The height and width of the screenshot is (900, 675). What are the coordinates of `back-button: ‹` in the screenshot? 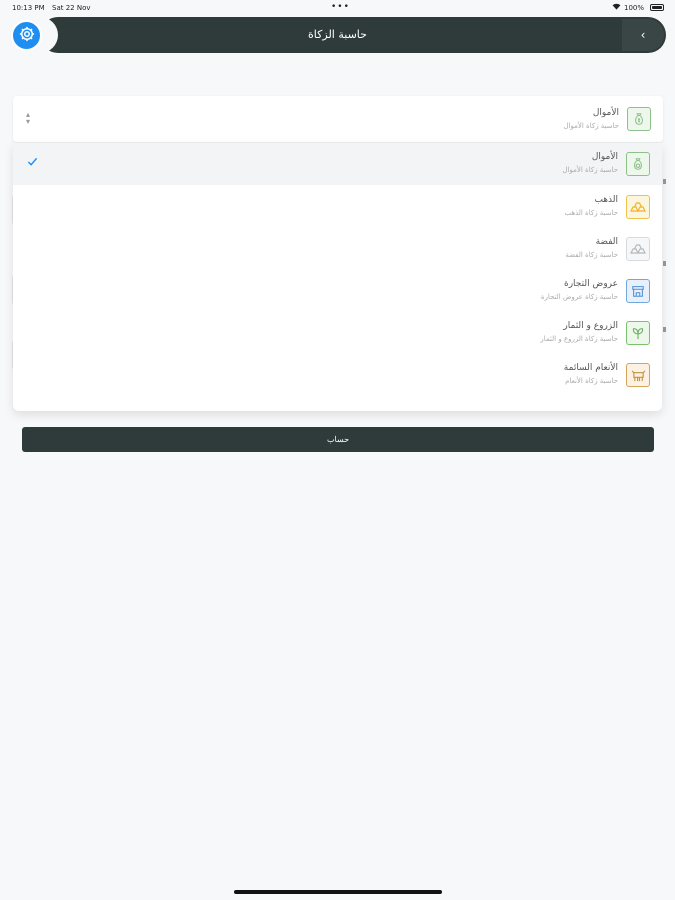 It's located at (643, 35).